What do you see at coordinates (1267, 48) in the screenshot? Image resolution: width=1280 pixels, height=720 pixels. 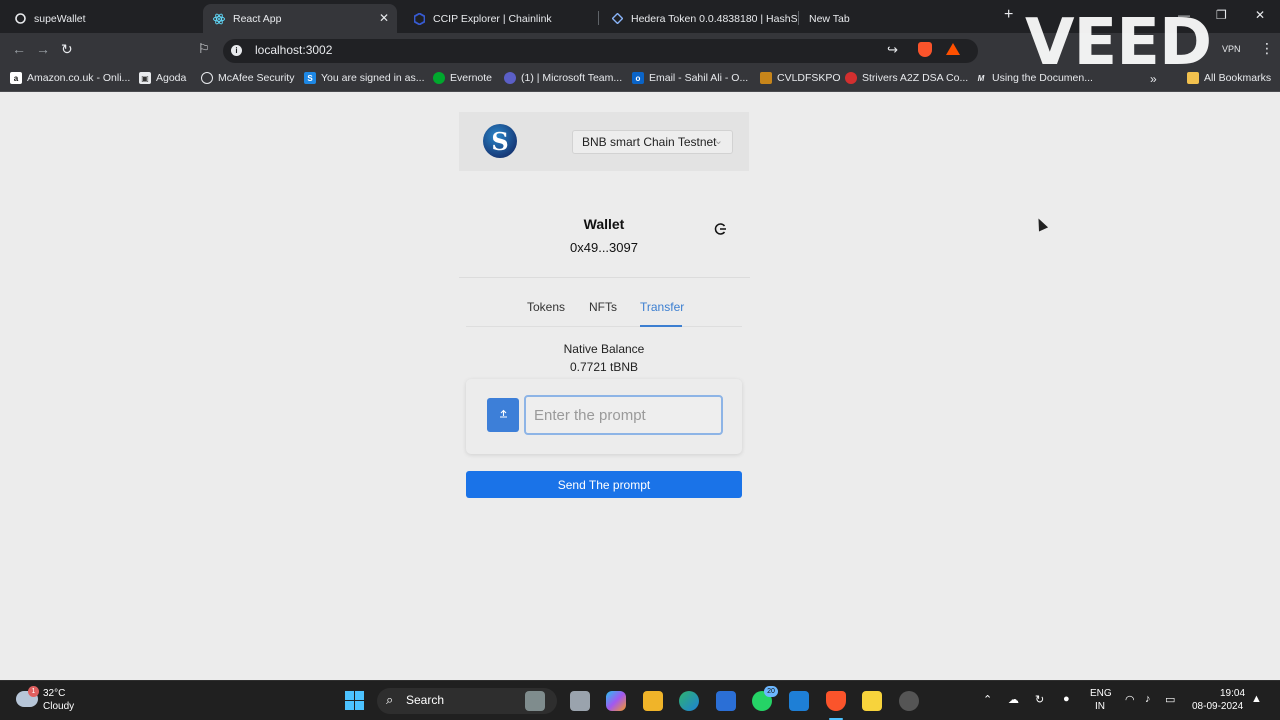 I see `menu-icon: ⋮` at bounding box center [1267, 48].